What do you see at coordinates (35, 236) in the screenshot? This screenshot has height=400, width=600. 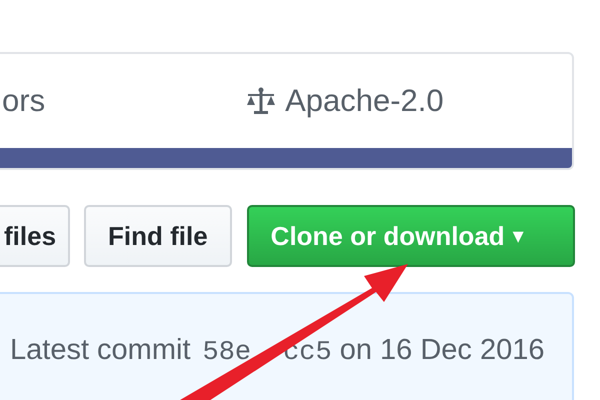 I see `files-button: files` at bounding box center [35, 236].